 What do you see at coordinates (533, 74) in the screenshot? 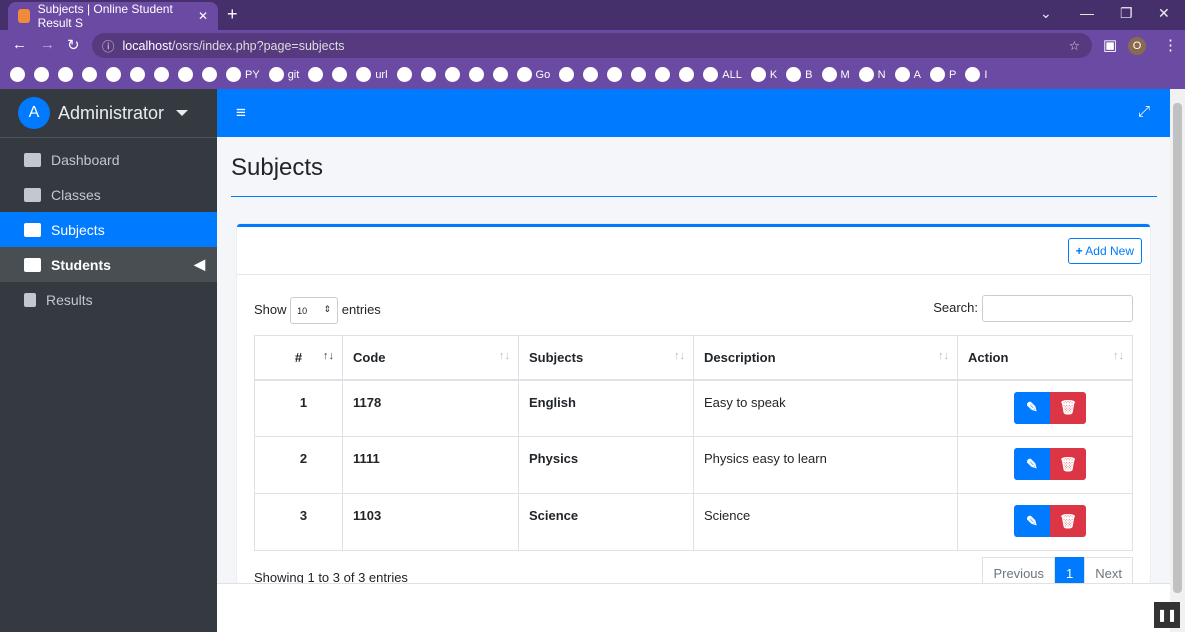
I see `bookmark: Go` at bounding box center [533, 74].